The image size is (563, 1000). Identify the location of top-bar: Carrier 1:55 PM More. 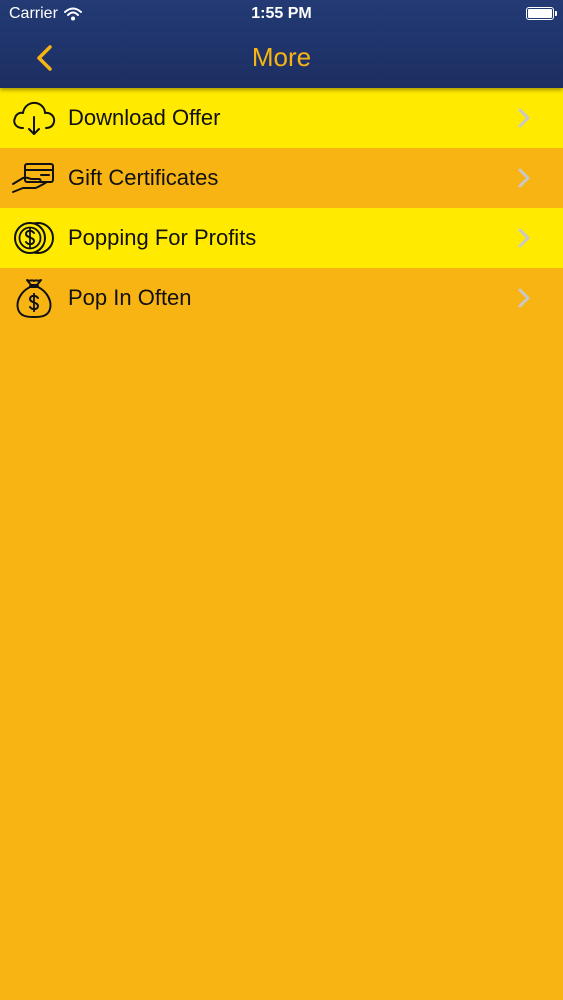
(281, 44).